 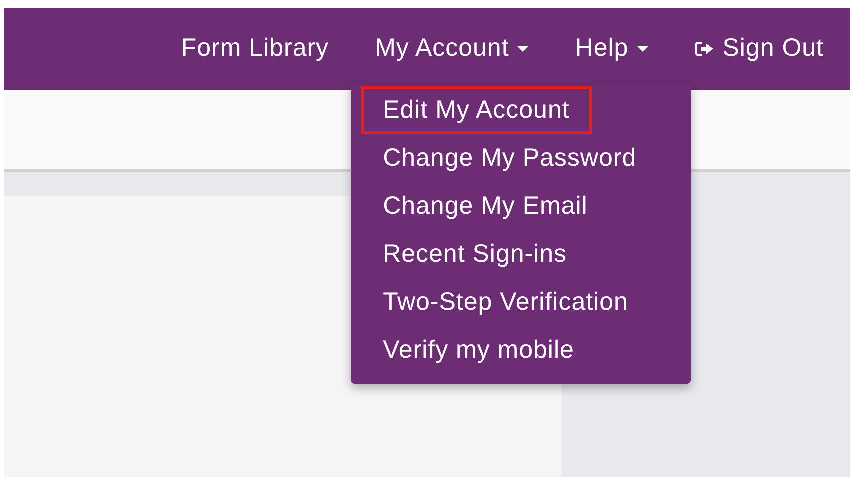 What do you see at coordinates (478, 350) in the screenshot?
I see `menu-item: Verify my mobile` at bounding box center [478, 350].